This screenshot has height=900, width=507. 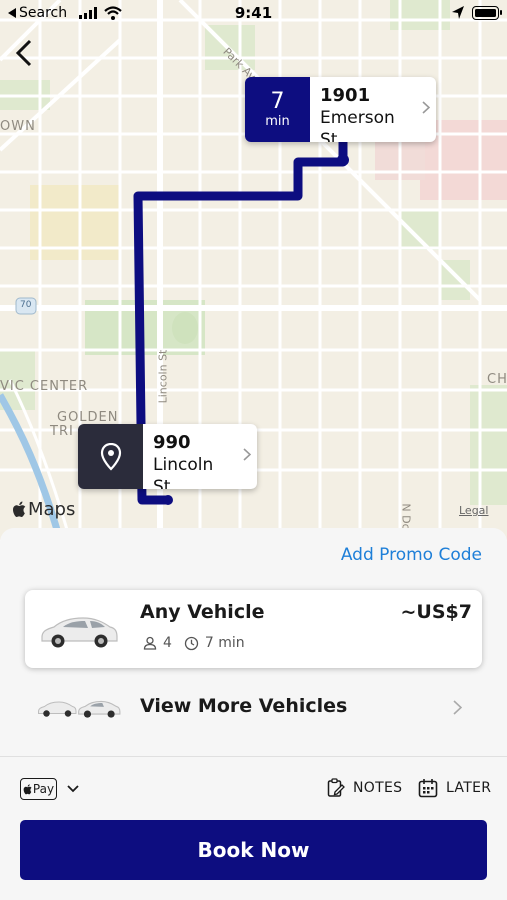 I want to click on map-label-civic-center: VIC CENTER, so click(x=44, y=386).